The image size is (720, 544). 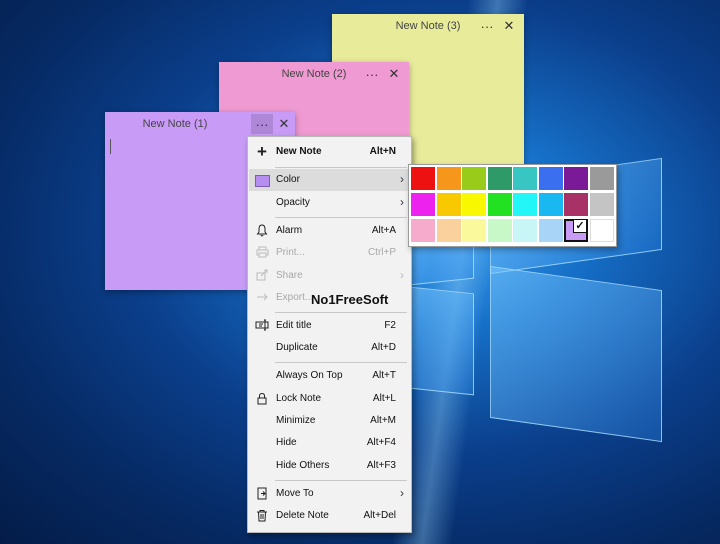 What do you see at coordinates (262, 231) in the screenshot?
I see `bell-icon` at bounding box center [262, 231].